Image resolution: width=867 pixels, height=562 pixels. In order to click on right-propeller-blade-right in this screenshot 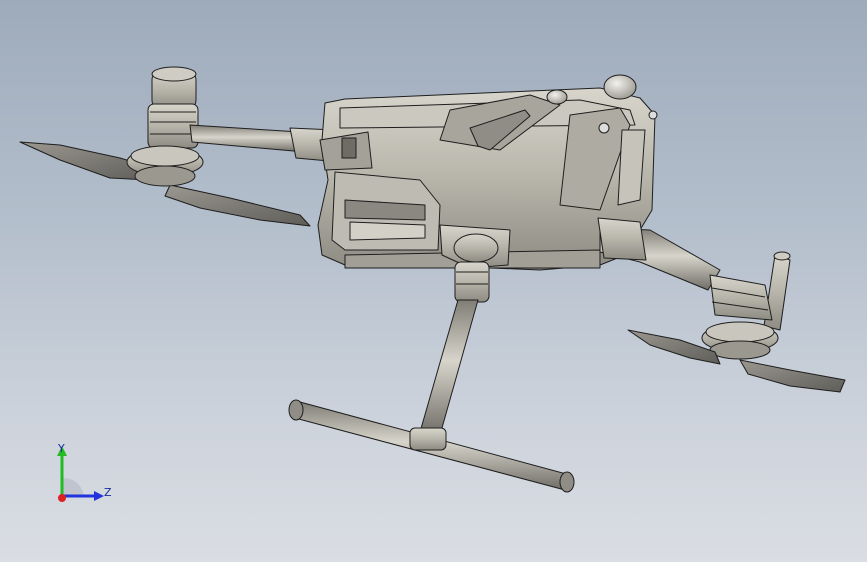, I will do `click(792, 376)`.